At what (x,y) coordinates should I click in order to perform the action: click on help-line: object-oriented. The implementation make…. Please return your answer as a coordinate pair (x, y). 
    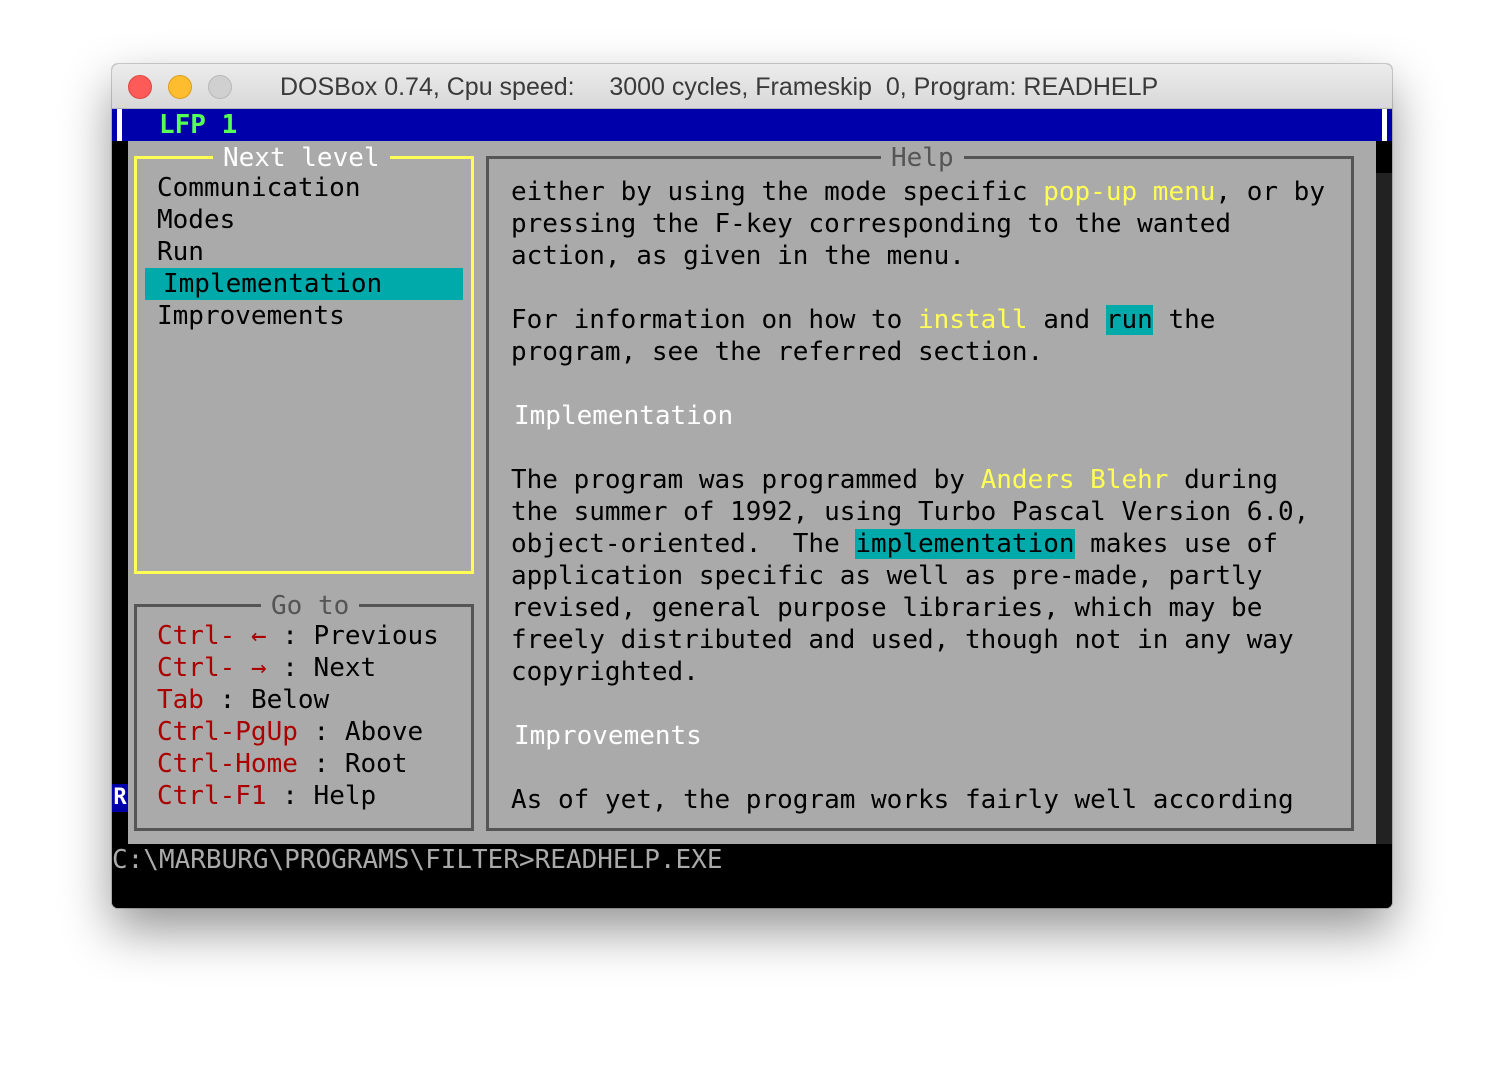
    Looking at the image, I should click on (918, 544).